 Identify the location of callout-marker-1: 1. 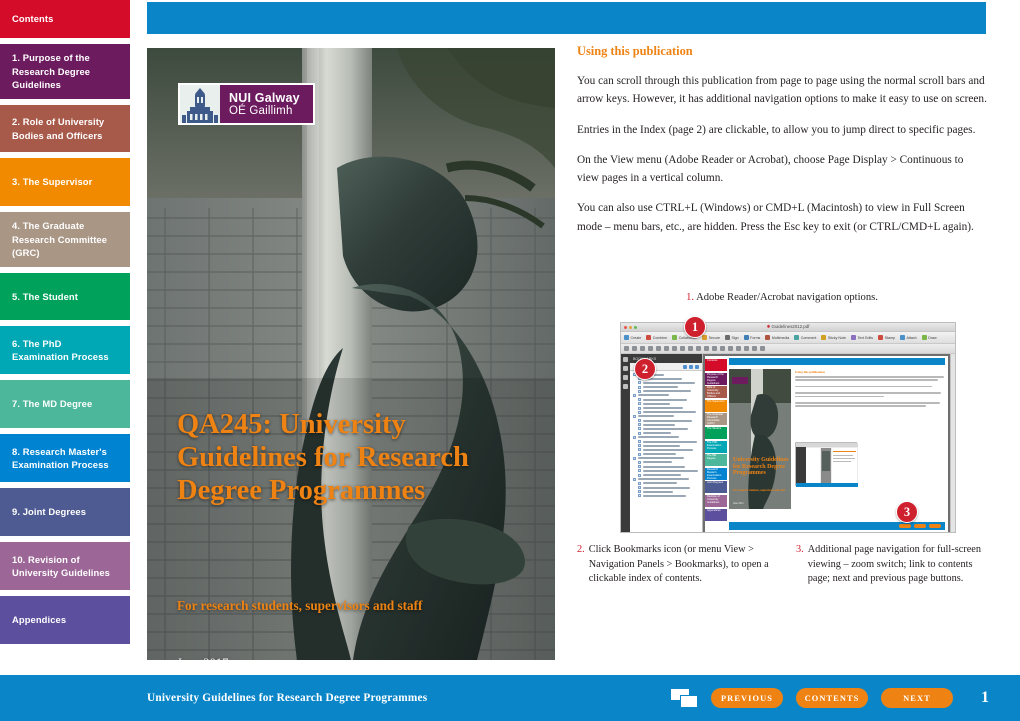
(695, 327).